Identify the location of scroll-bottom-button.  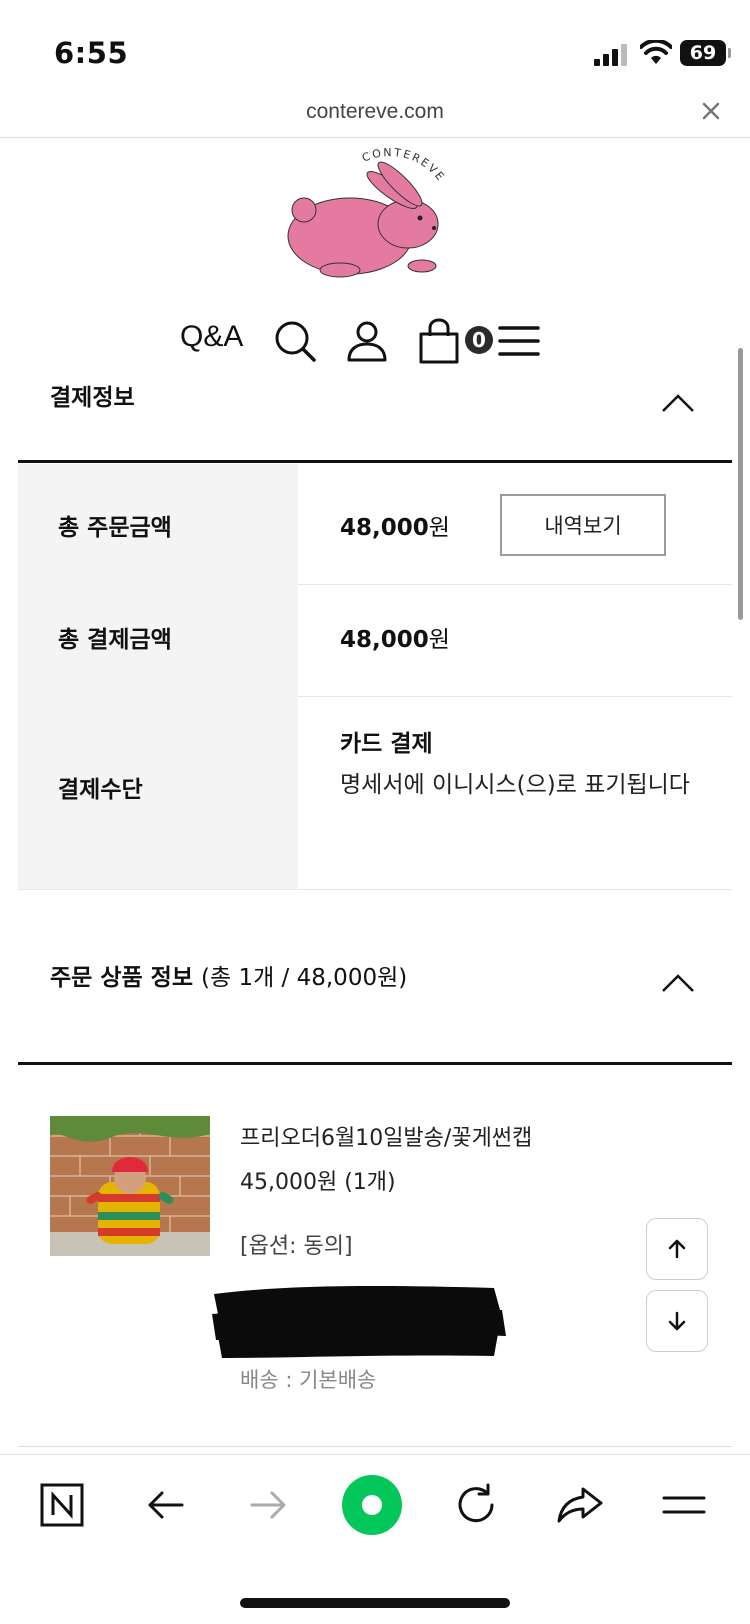
(677, 1321).